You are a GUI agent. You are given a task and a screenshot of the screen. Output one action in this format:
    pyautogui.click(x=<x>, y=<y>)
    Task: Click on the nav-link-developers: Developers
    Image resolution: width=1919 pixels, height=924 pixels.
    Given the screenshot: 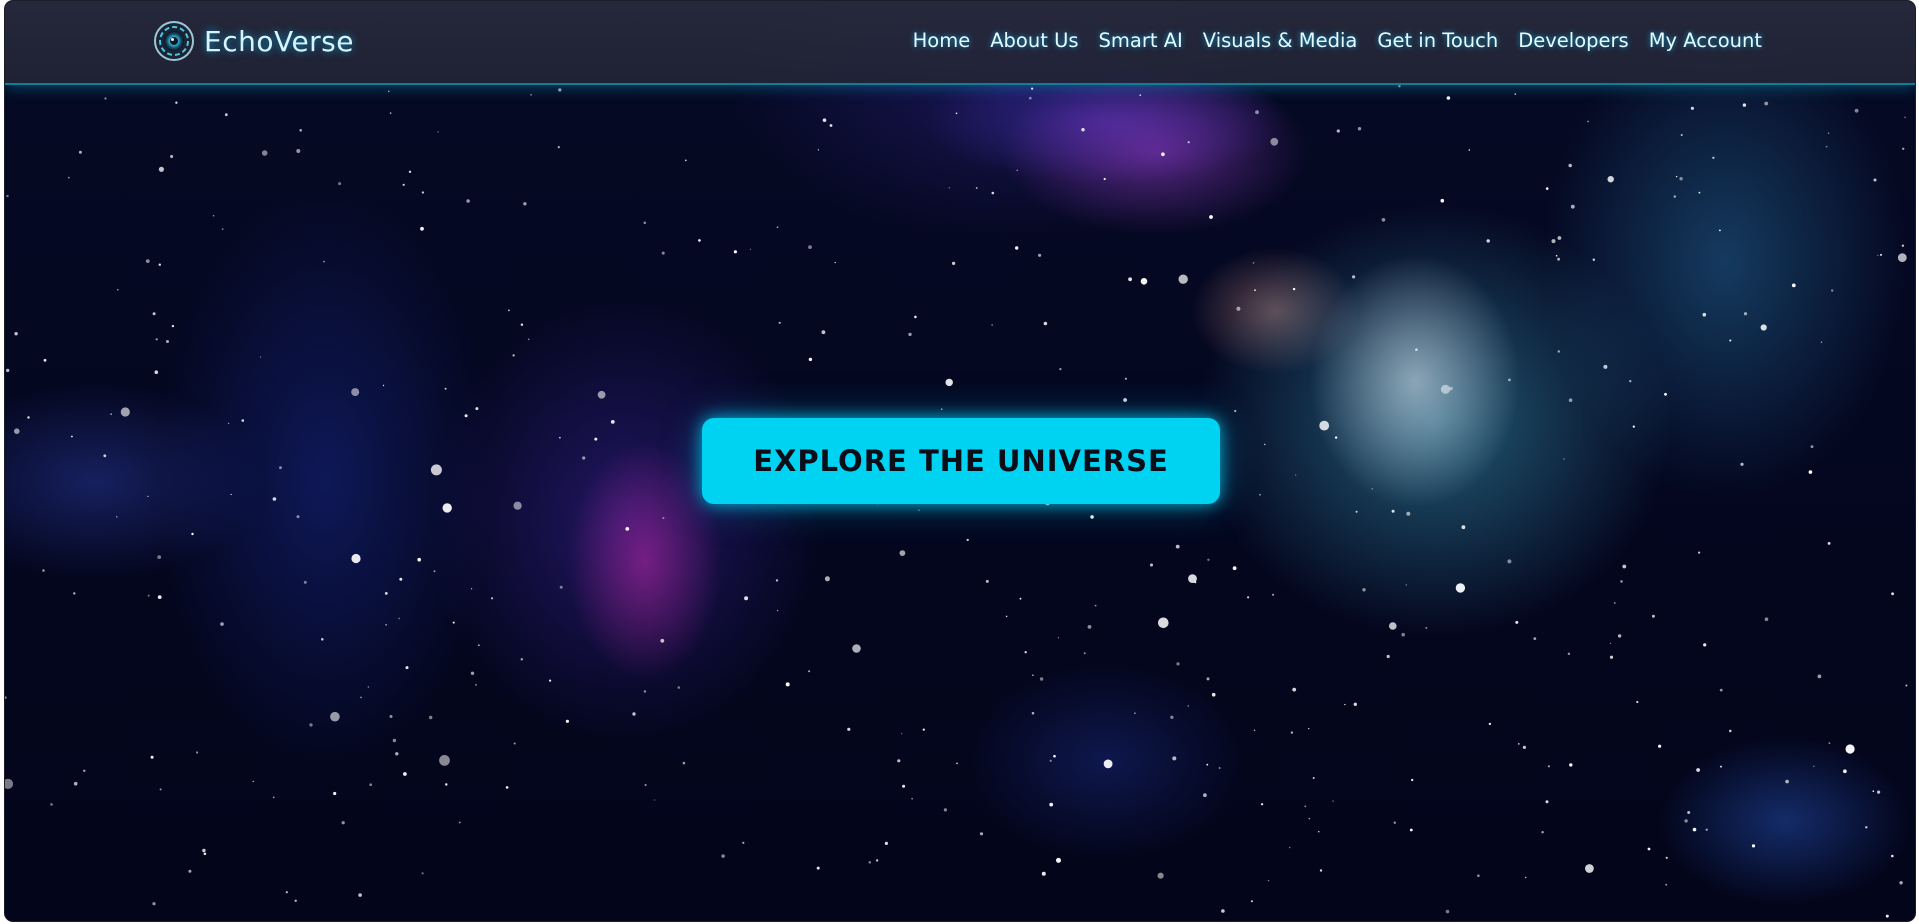 What is the action you would take?
    pyautogui.click(x=1573, y=41)
    